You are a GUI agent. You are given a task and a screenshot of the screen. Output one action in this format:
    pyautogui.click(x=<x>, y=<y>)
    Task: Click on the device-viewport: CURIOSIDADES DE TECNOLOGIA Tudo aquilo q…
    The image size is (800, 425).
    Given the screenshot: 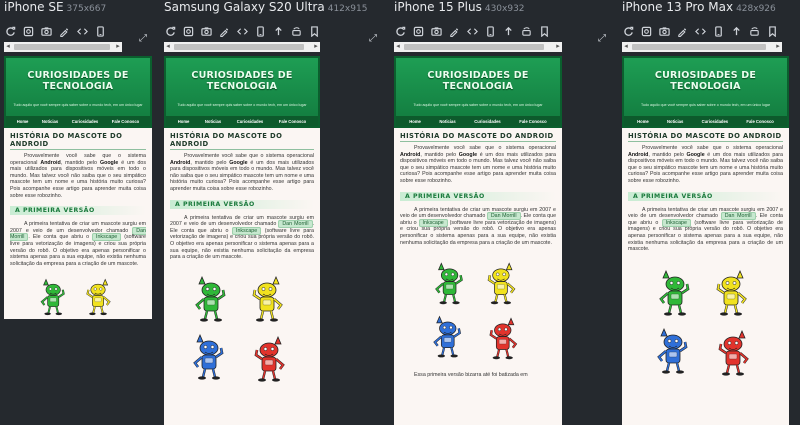 What is the action you would take?
    pyautogui.click(x=78, y=187)
    